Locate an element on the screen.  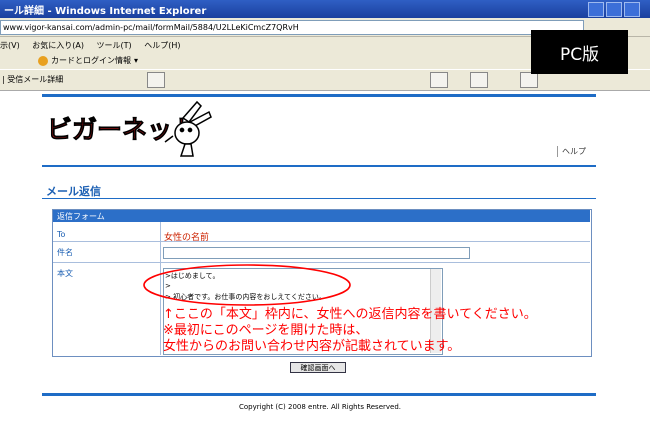
menu-help: ヘルプ(H) is located at coordinates (162, 45).